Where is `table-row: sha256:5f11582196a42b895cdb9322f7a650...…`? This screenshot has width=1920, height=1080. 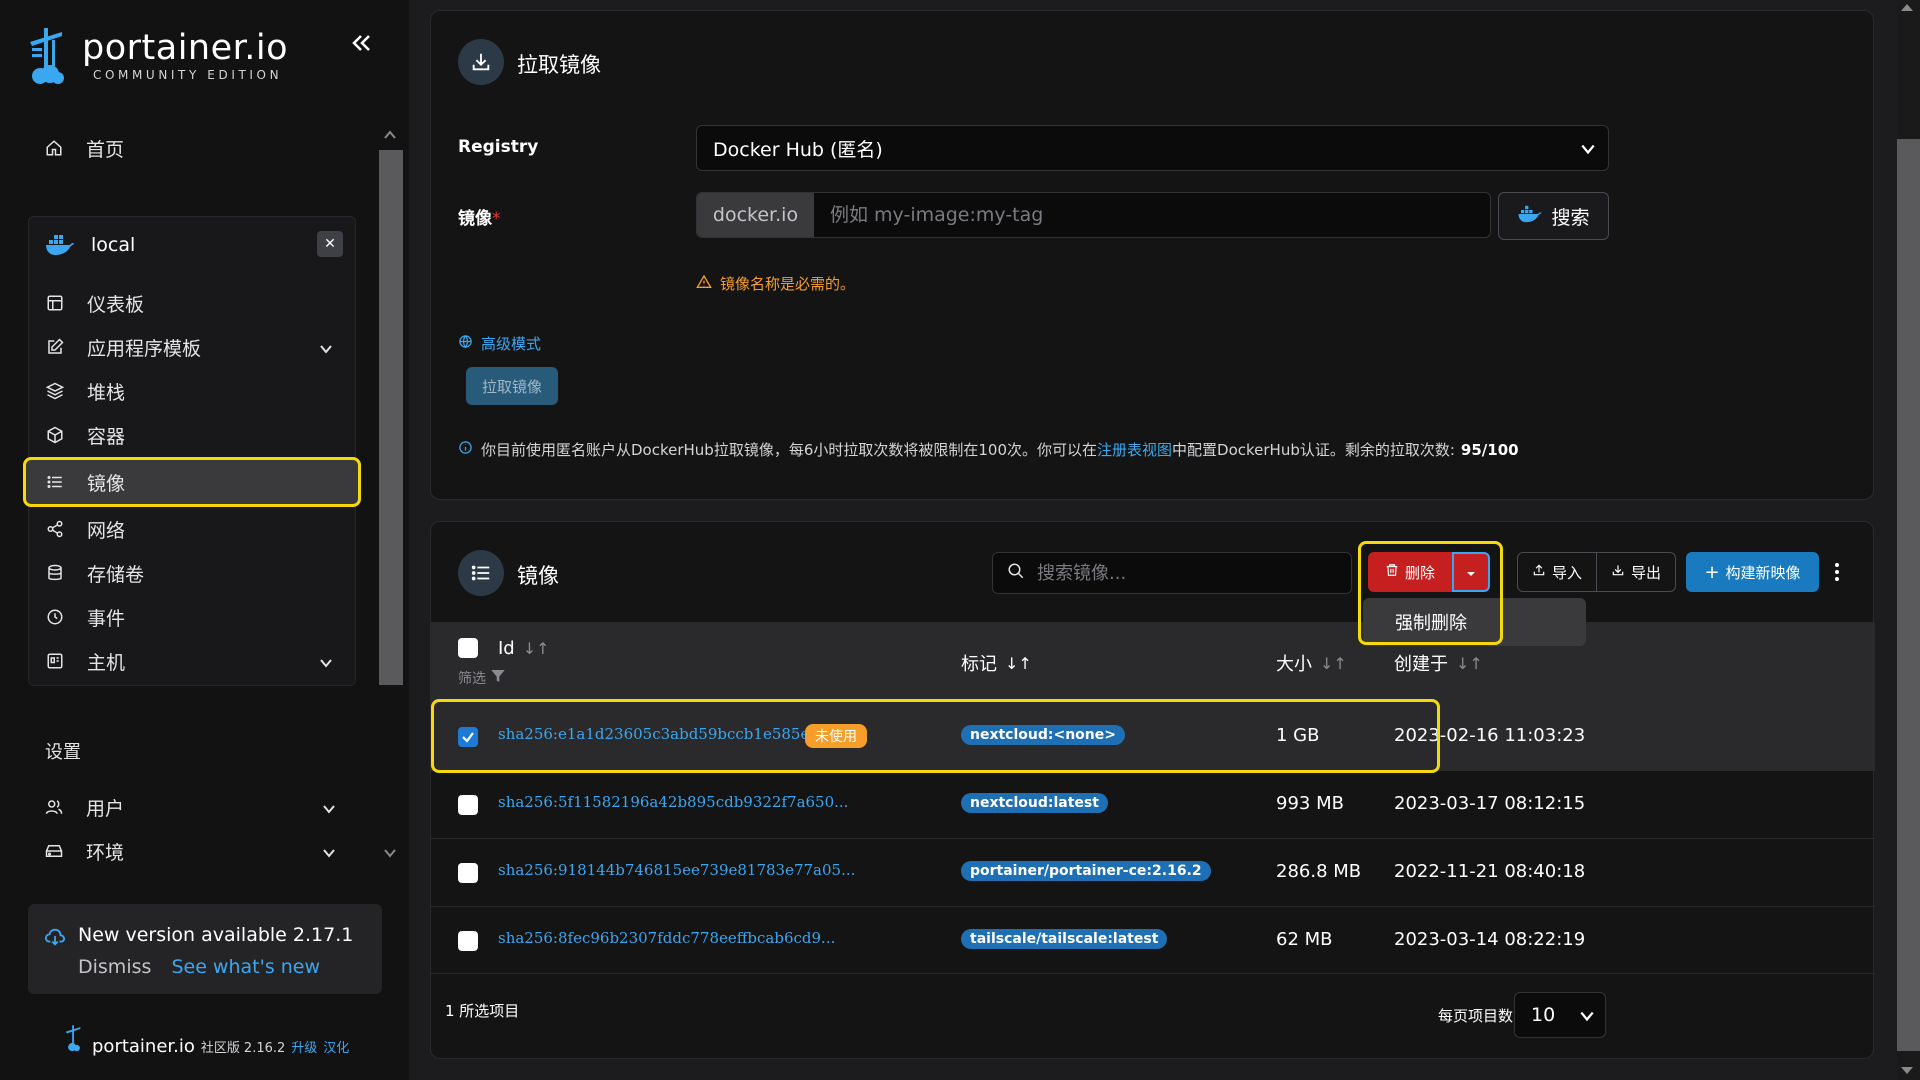 table-row: sha256:5f11582196a42b895cdb9322f7a650...… is located at coordinates (1153, 804).